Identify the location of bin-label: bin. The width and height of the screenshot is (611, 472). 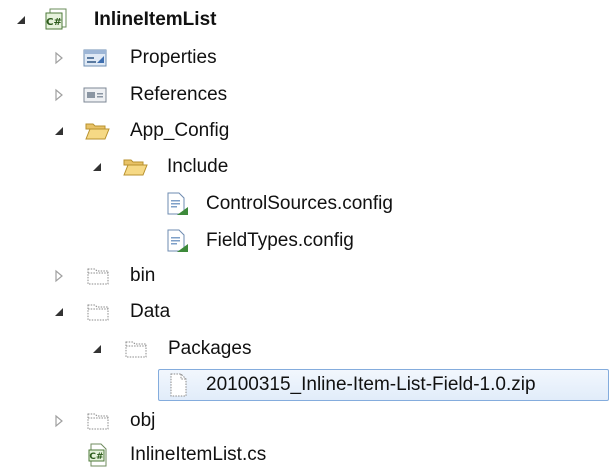
(143, 275).